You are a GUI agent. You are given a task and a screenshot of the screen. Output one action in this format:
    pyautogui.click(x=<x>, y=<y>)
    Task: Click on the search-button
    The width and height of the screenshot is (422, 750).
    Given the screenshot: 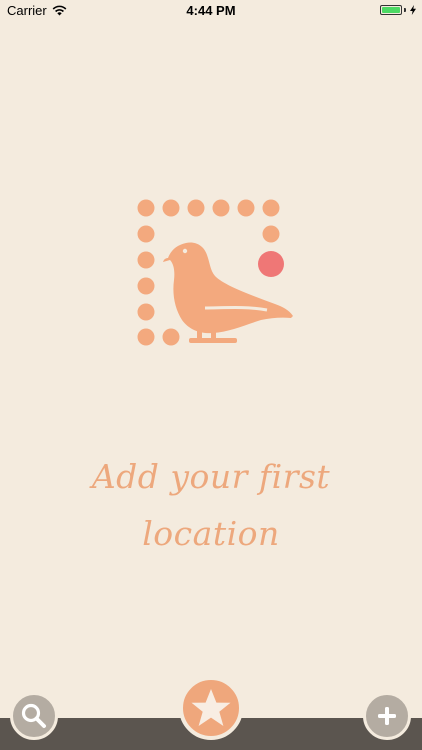 What is the action you would take?
    pyautogui.click(x=34, y=716)
    